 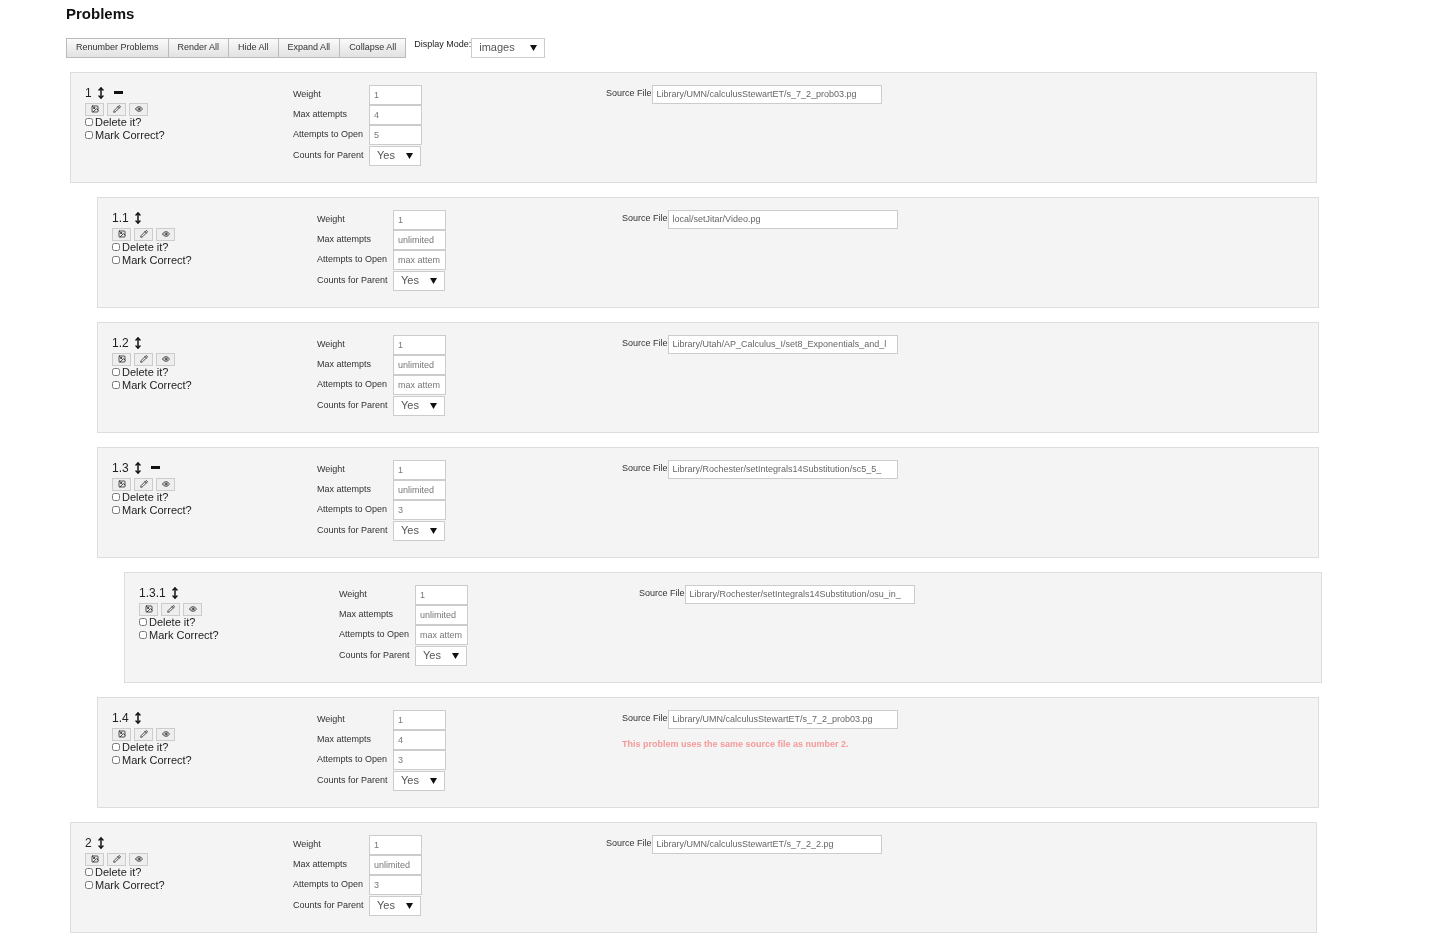 What do you see at coordinates (782, 469) in the screenshot?
I see `source-file-field: Library/Rochester/setIntegrals14Substitution/sc5_5_` at bounding box center [782, 469].